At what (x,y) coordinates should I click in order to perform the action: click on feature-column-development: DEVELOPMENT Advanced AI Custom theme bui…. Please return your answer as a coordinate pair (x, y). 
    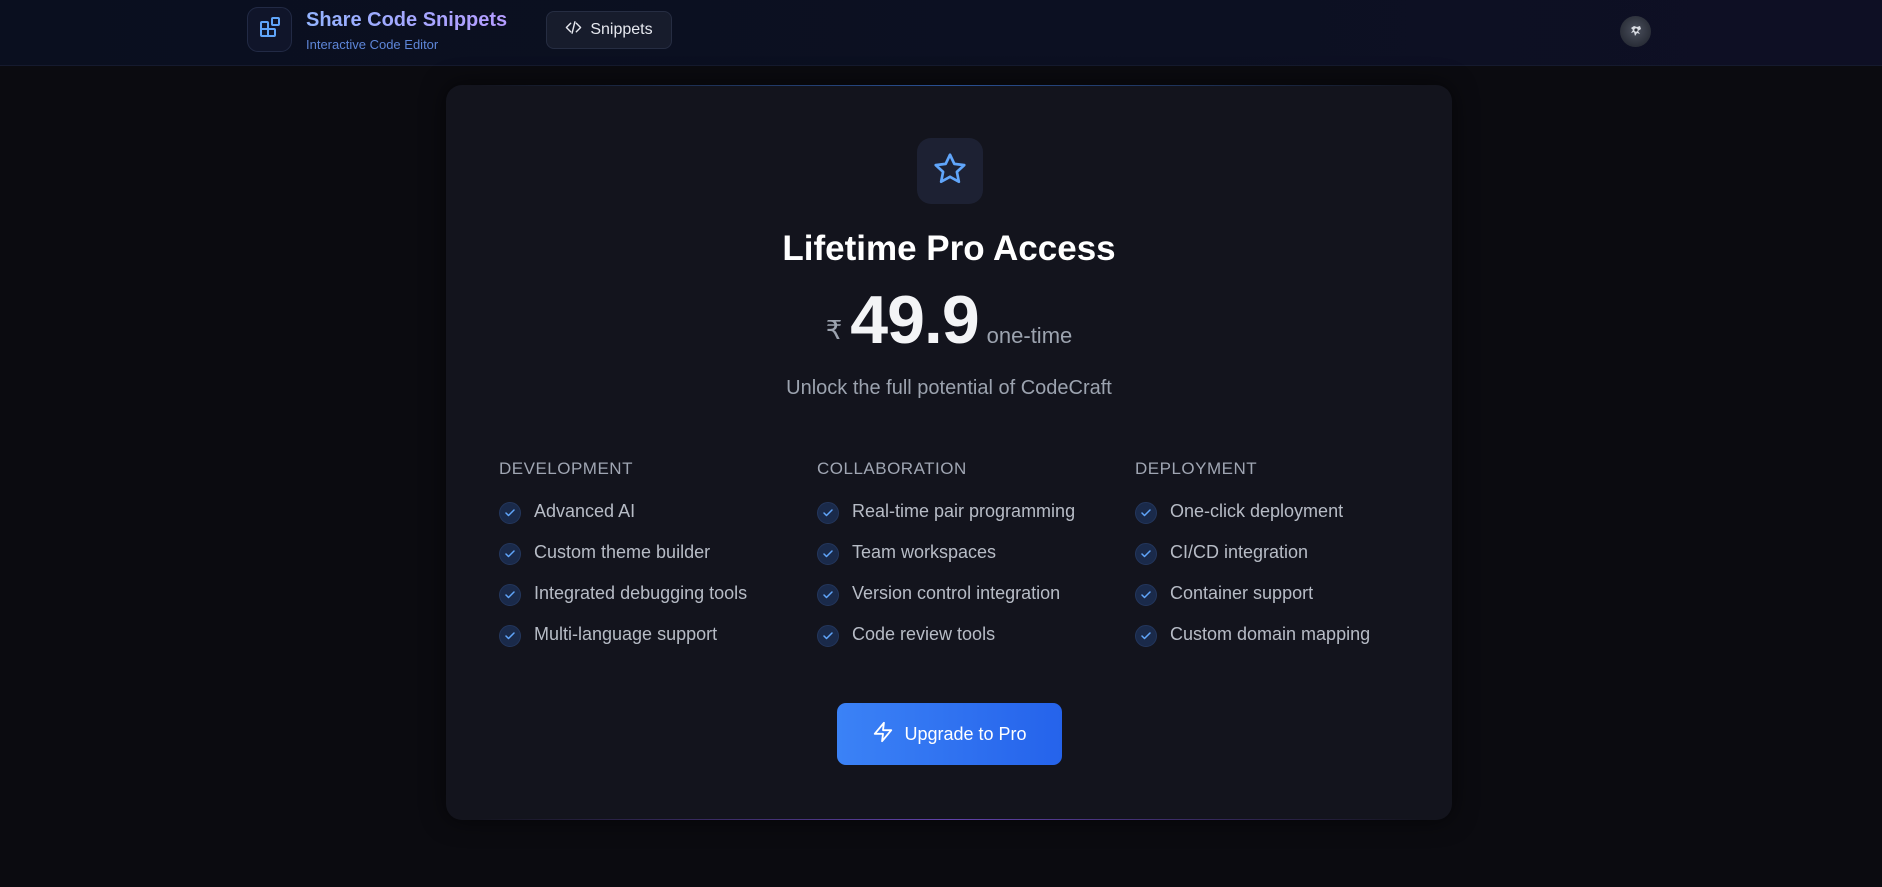
    Looking at the image, I should click on (649, 561).